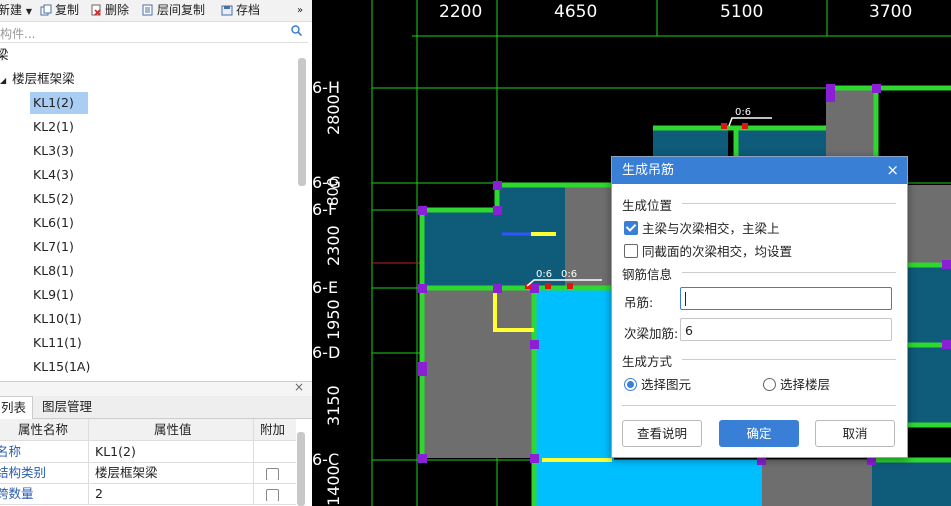 The image size is (951, 506). What do you see at coordinates (53, 295) in the screenshot?
I see `tree-item: KL9(1)` at bounding box center [53, 295].